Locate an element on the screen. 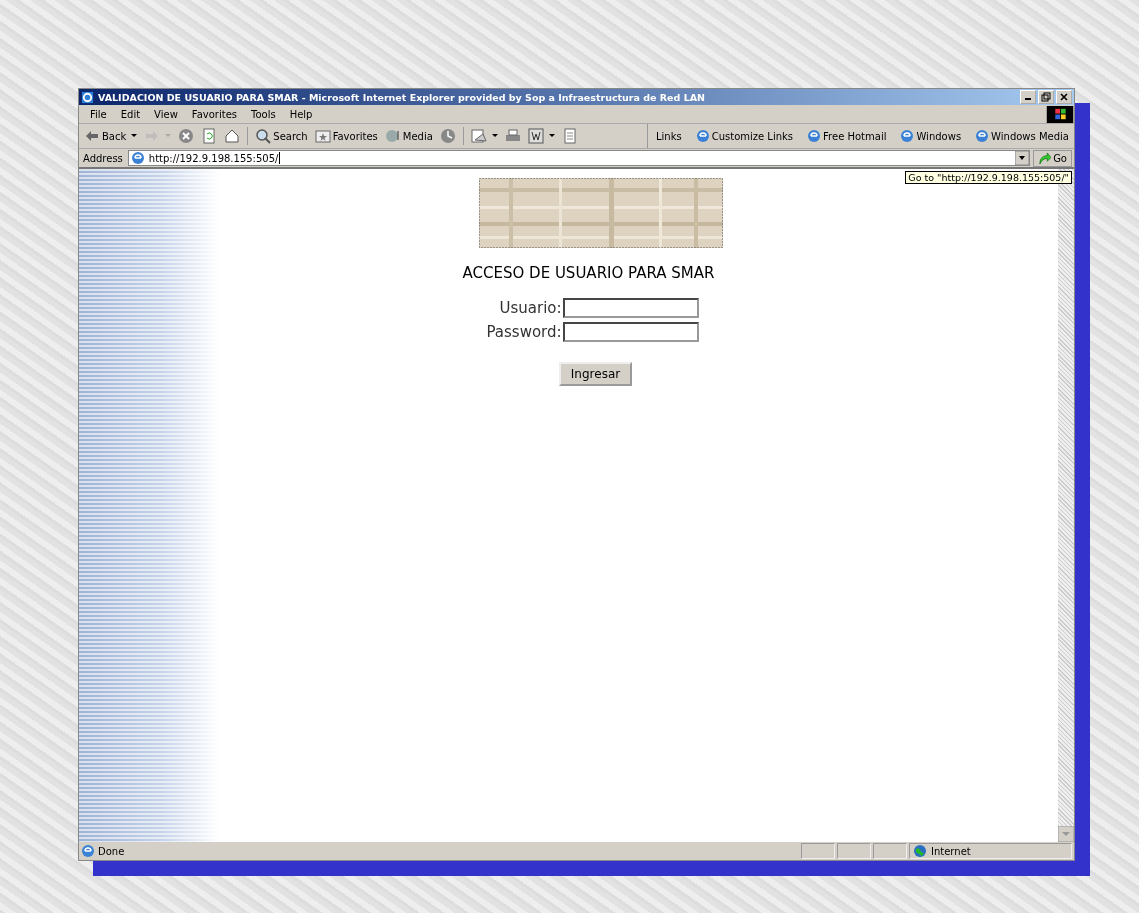  clock-icon is located at coordinates (447, 136).